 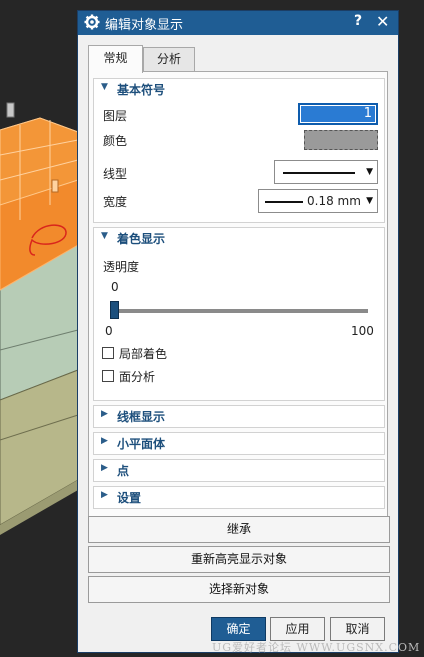 What do you see at coordinates (239, 90) in the screenshot?
I see `section-header-basic-symbol: ▼ 基本符号` at bounding box center [239, 90].